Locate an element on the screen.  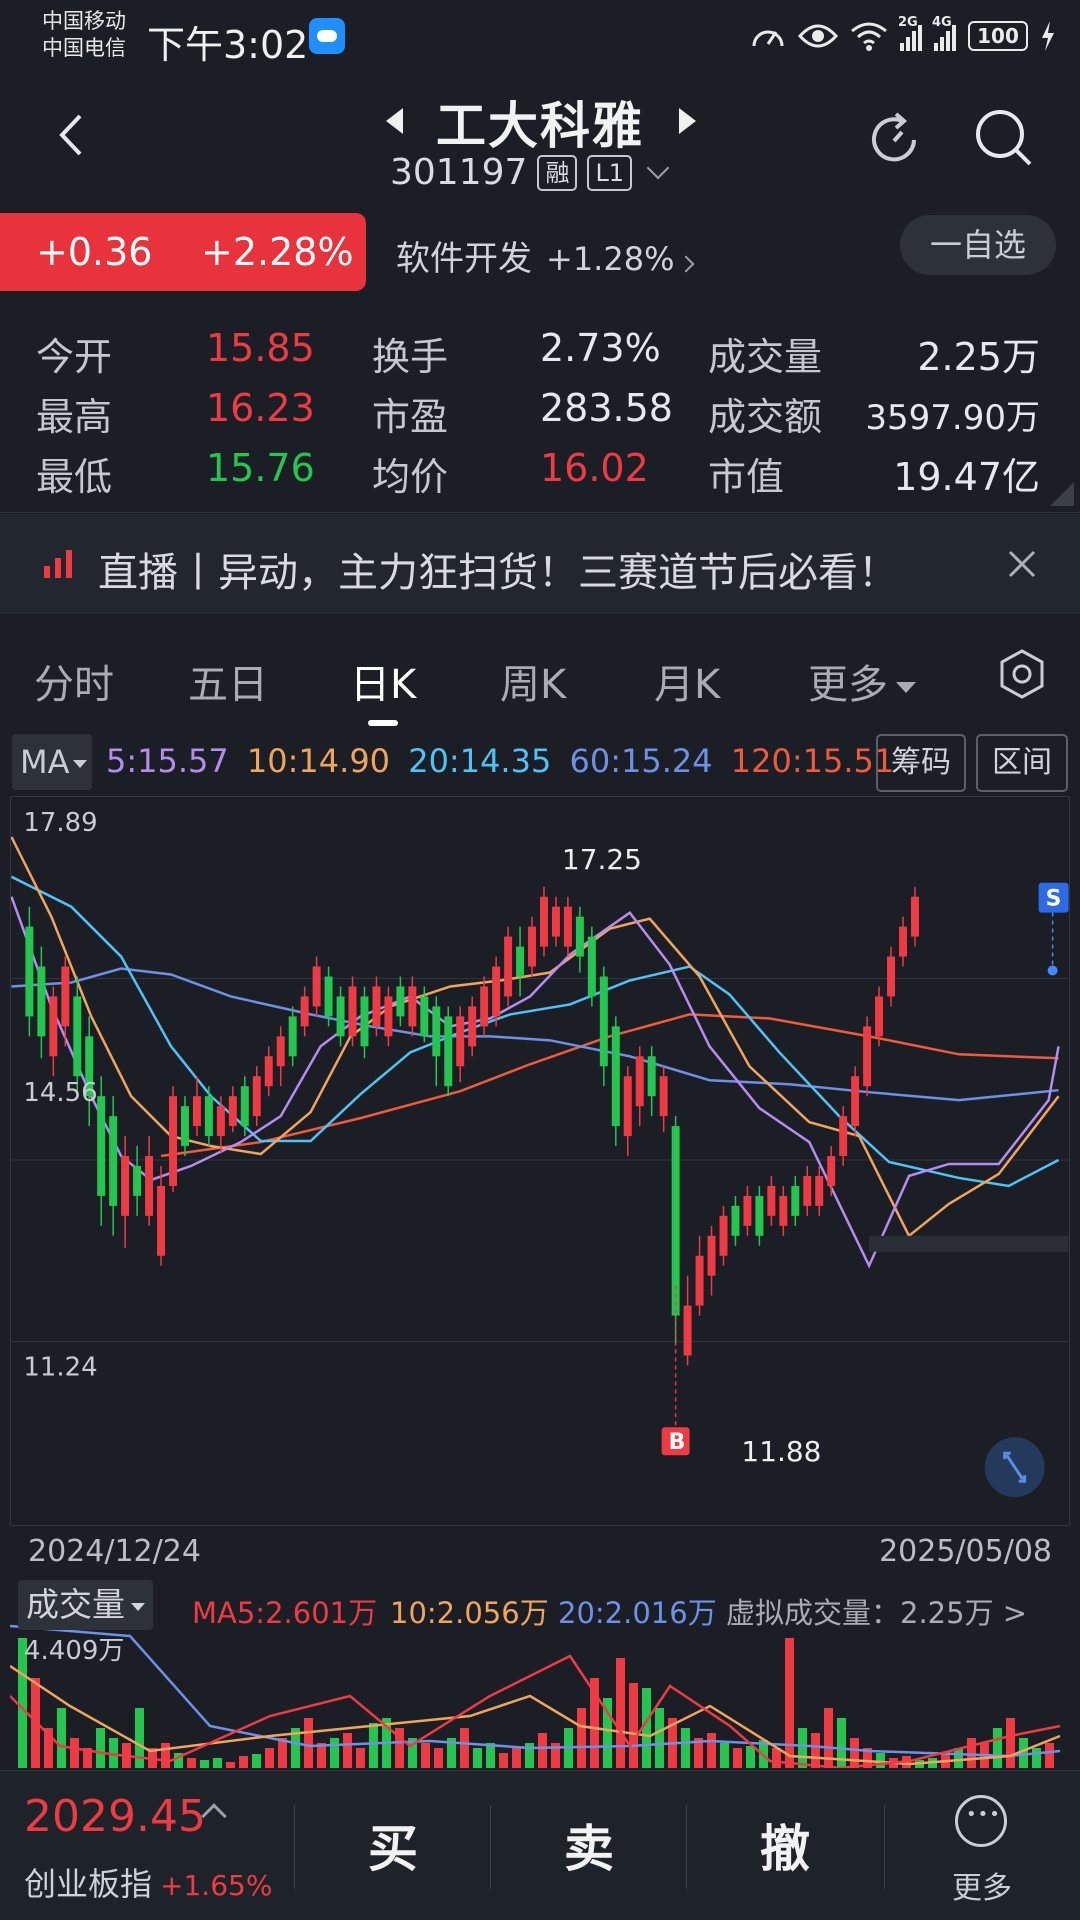
weather-icon is located at coordinates (327, 36).